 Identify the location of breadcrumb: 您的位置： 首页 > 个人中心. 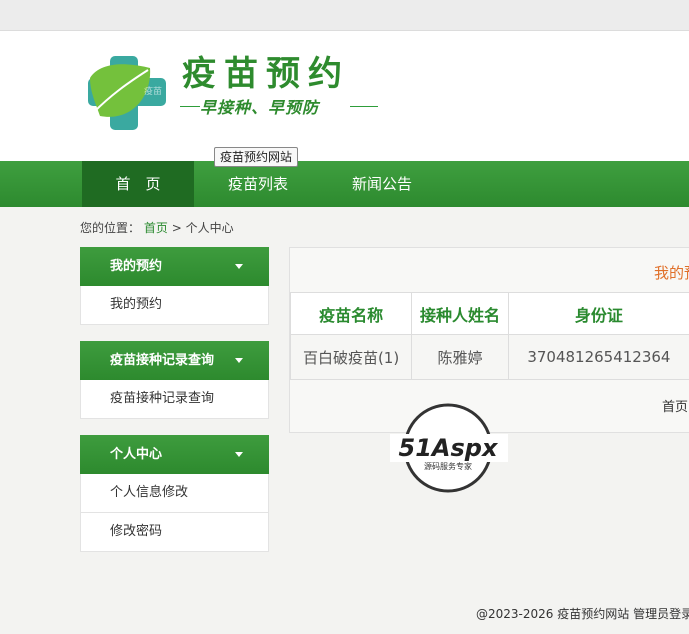
(157, 227).